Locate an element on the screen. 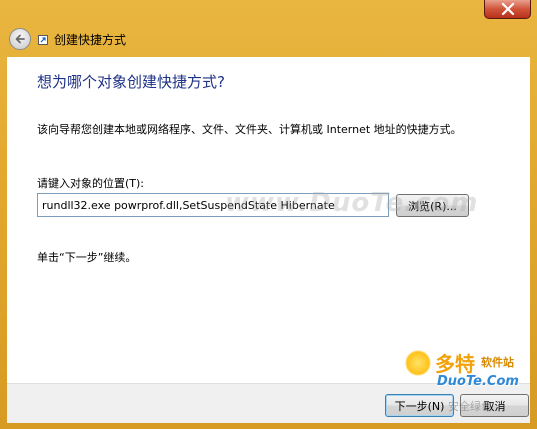 This screenshot has height=429, width=537. page-question: 想为哪个对象创建快捷方式? is located at coordinates (131, 82).